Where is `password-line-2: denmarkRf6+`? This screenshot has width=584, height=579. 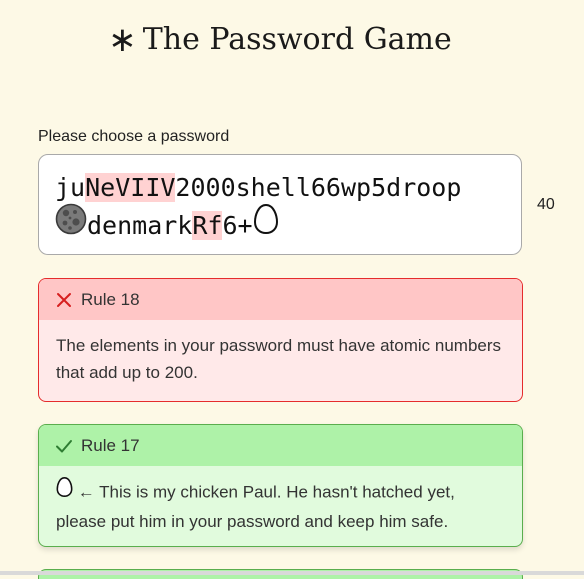 password-line-2: denmarkRf6+ is located at coordinates (280, 225).